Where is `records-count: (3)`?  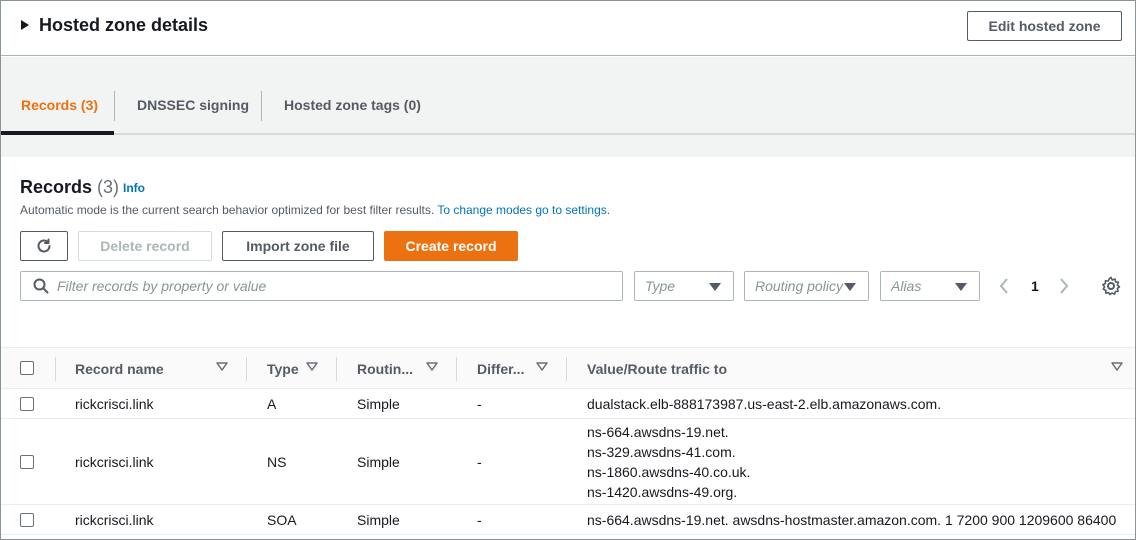 records-count: (3) is located at coordinates (108, 187).